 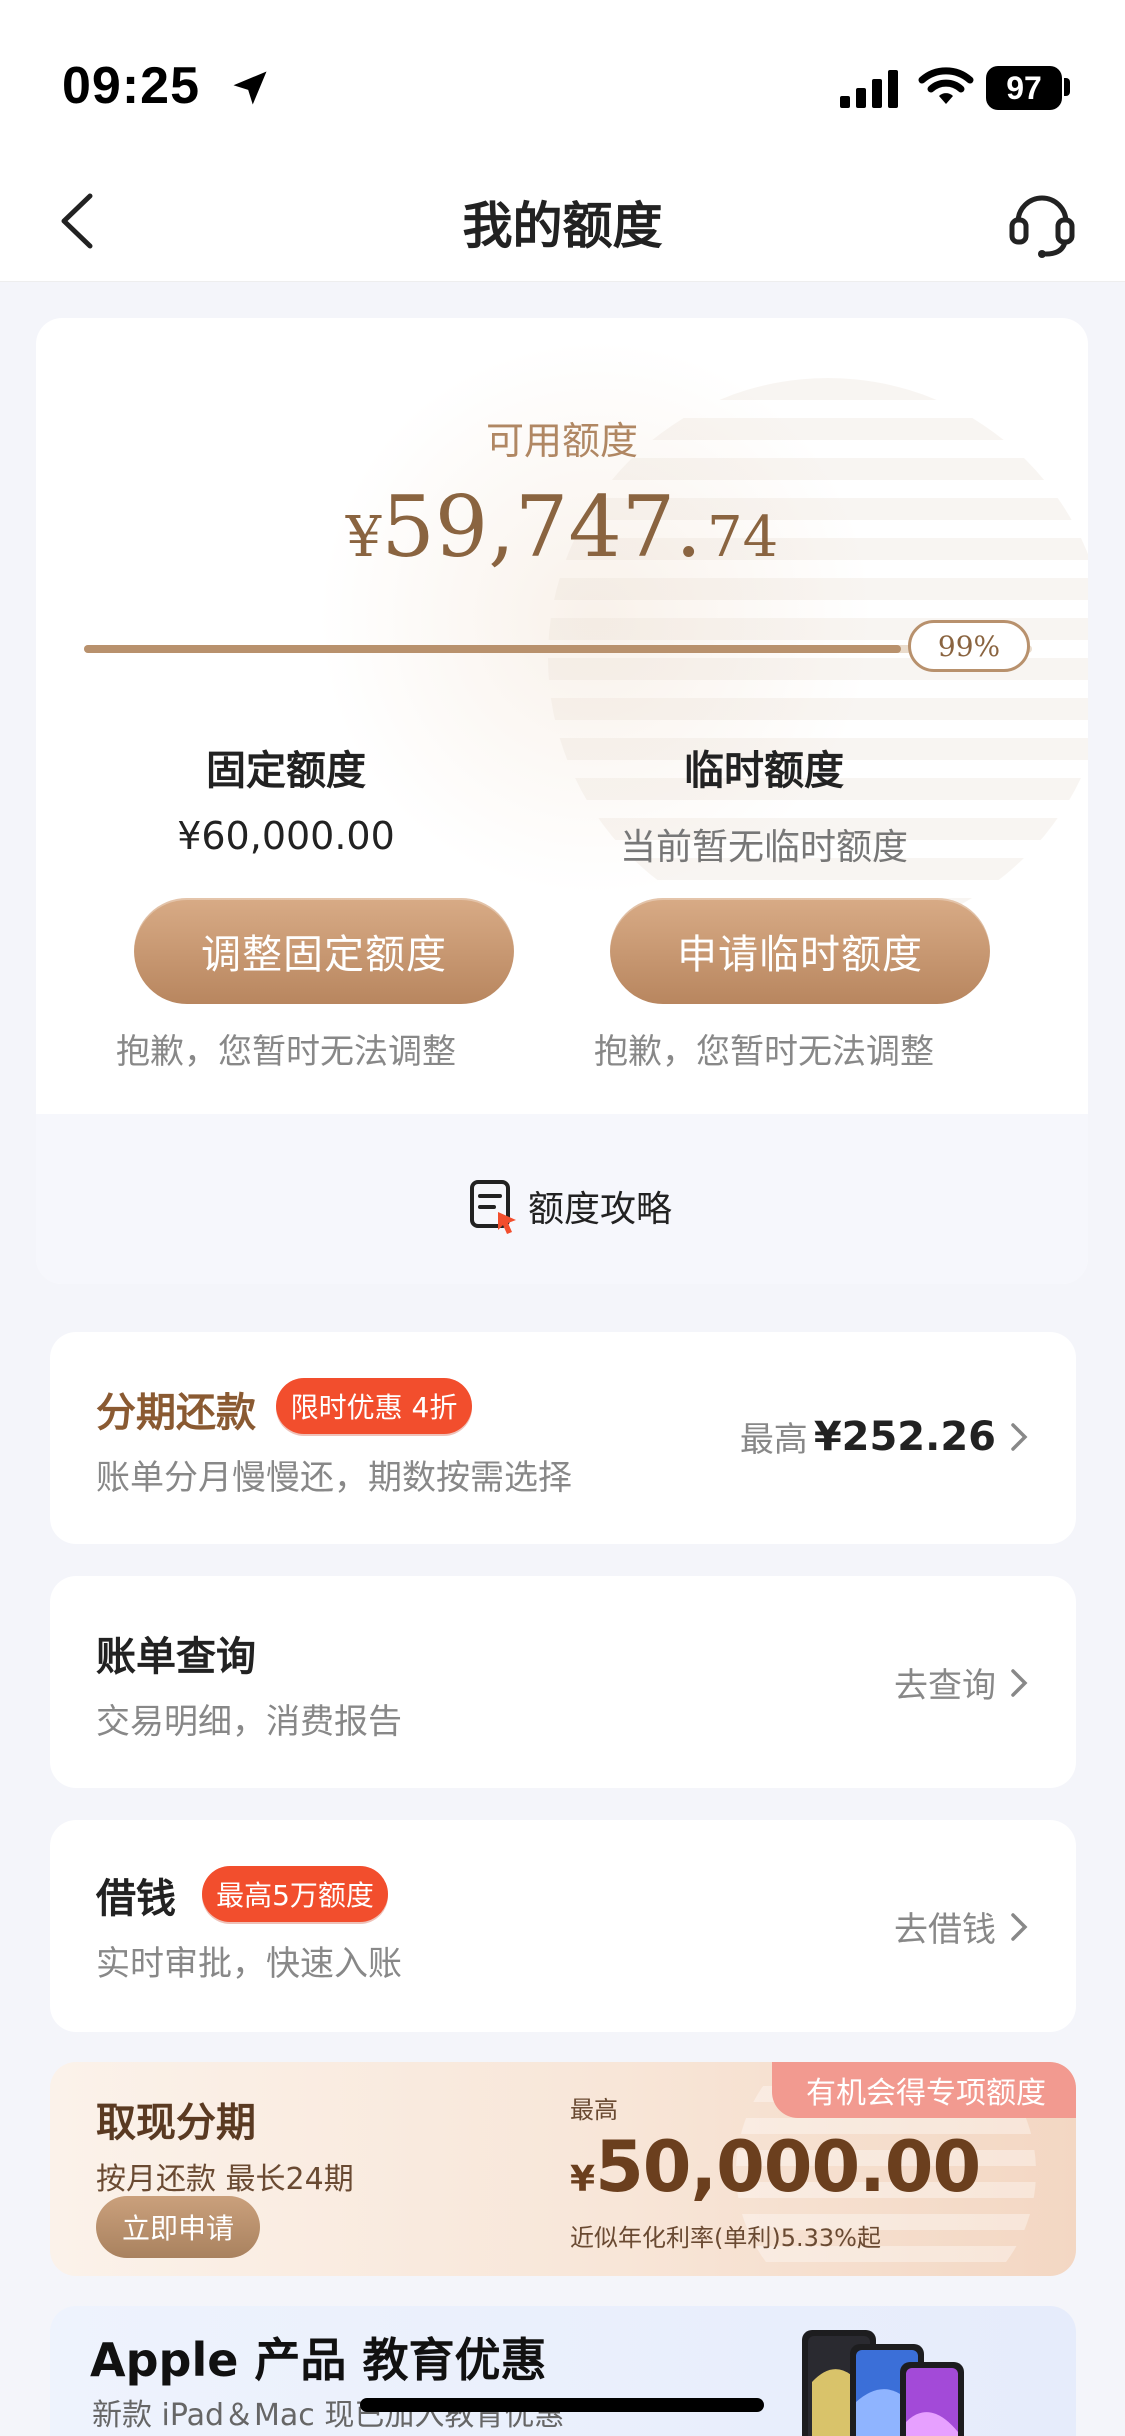 What do you see at coordinates (563, 1682) in the screenshot?
I see `bill-query-card: 账单查询 交易明细，消费报告 去查询` at bounding box center [563, 1682].